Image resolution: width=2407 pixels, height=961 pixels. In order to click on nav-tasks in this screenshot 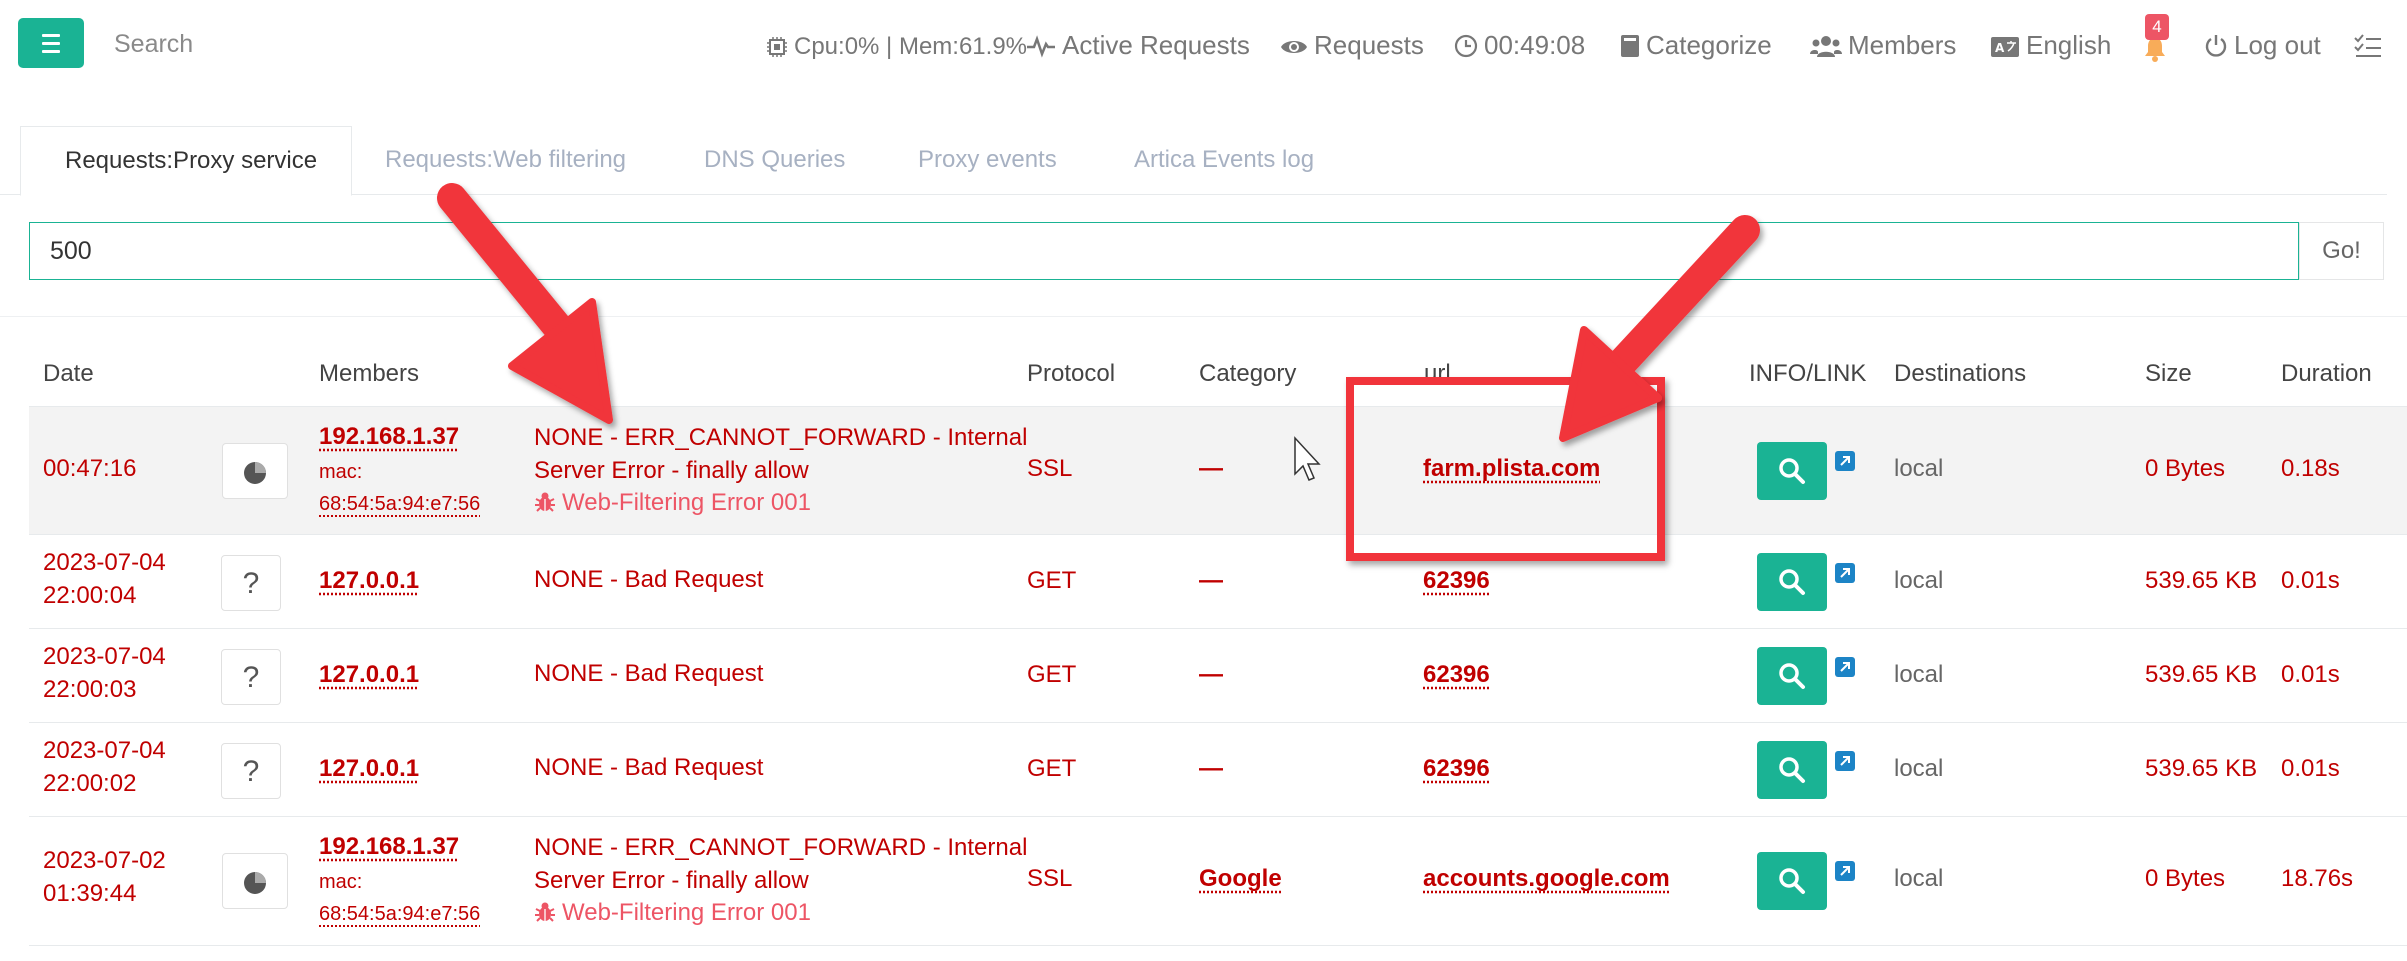, I will do `click(2371, 45)`.